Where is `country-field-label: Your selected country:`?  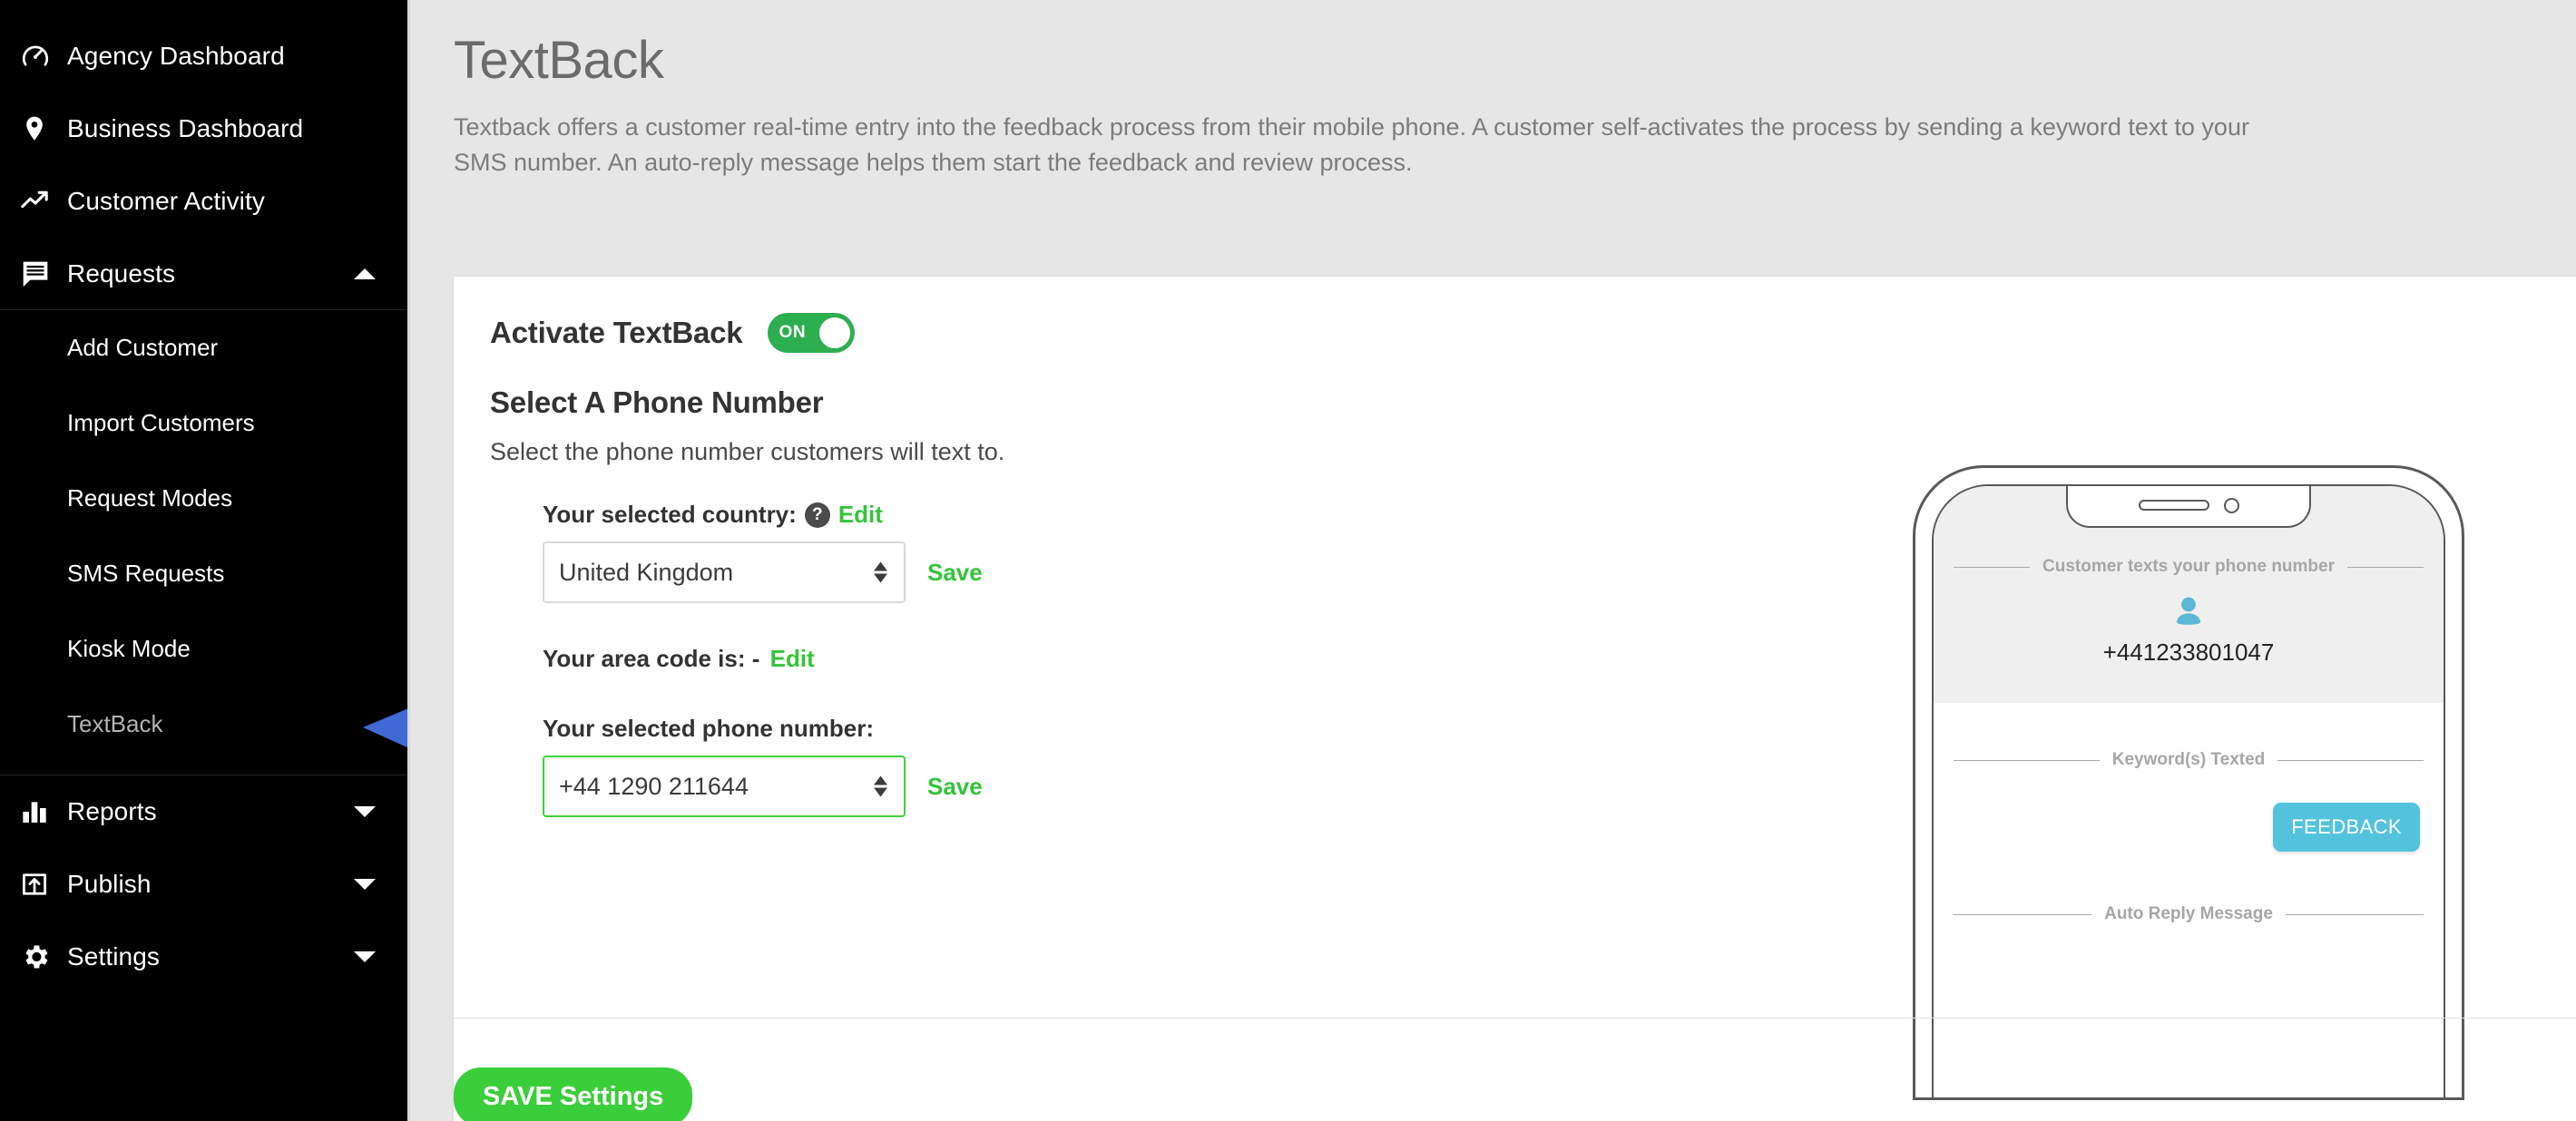 country-field-label: Your selected country: is located at coordinates (670, 514).